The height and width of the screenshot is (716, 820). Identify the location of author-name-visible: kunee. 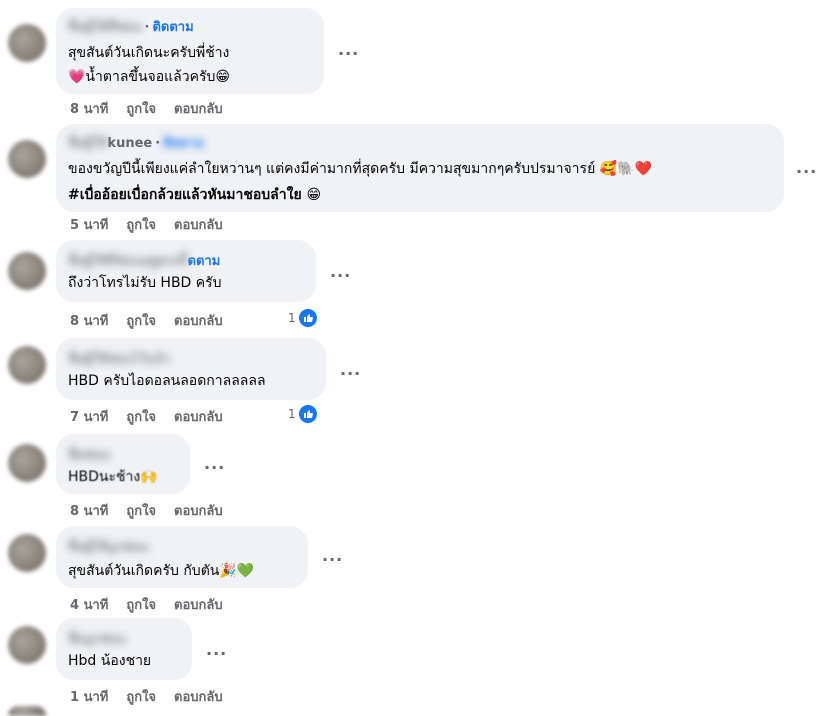
(130, 143).